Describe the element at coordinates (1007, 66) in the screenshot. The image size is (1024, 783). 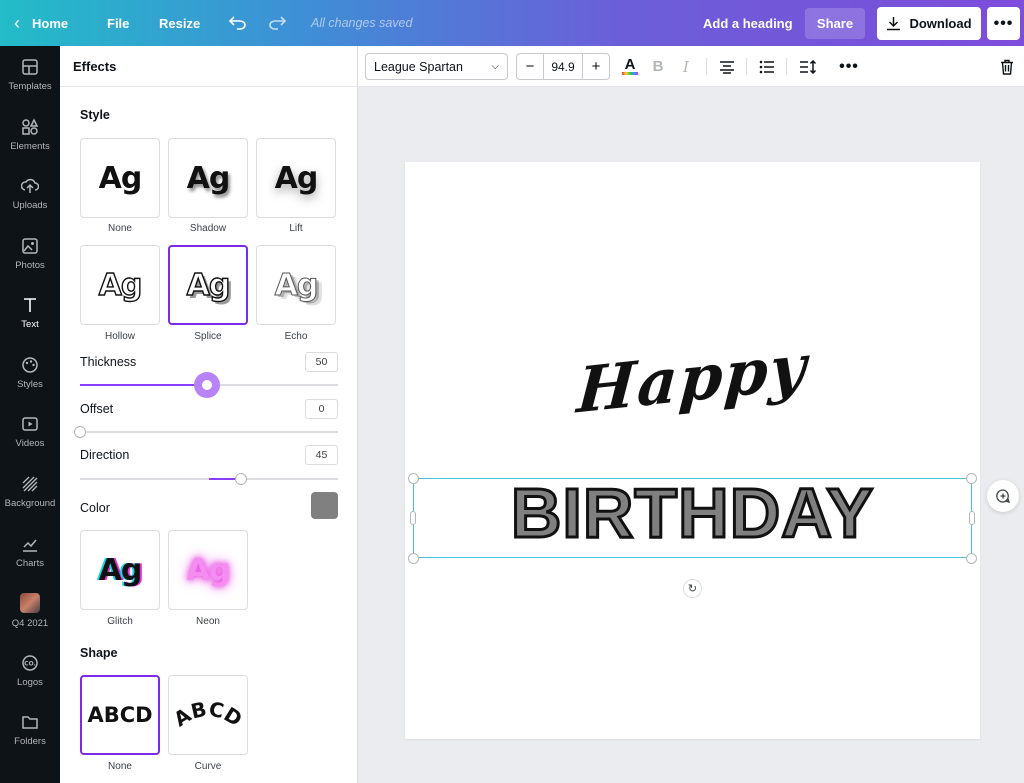
I see `trash-icon` at that location.